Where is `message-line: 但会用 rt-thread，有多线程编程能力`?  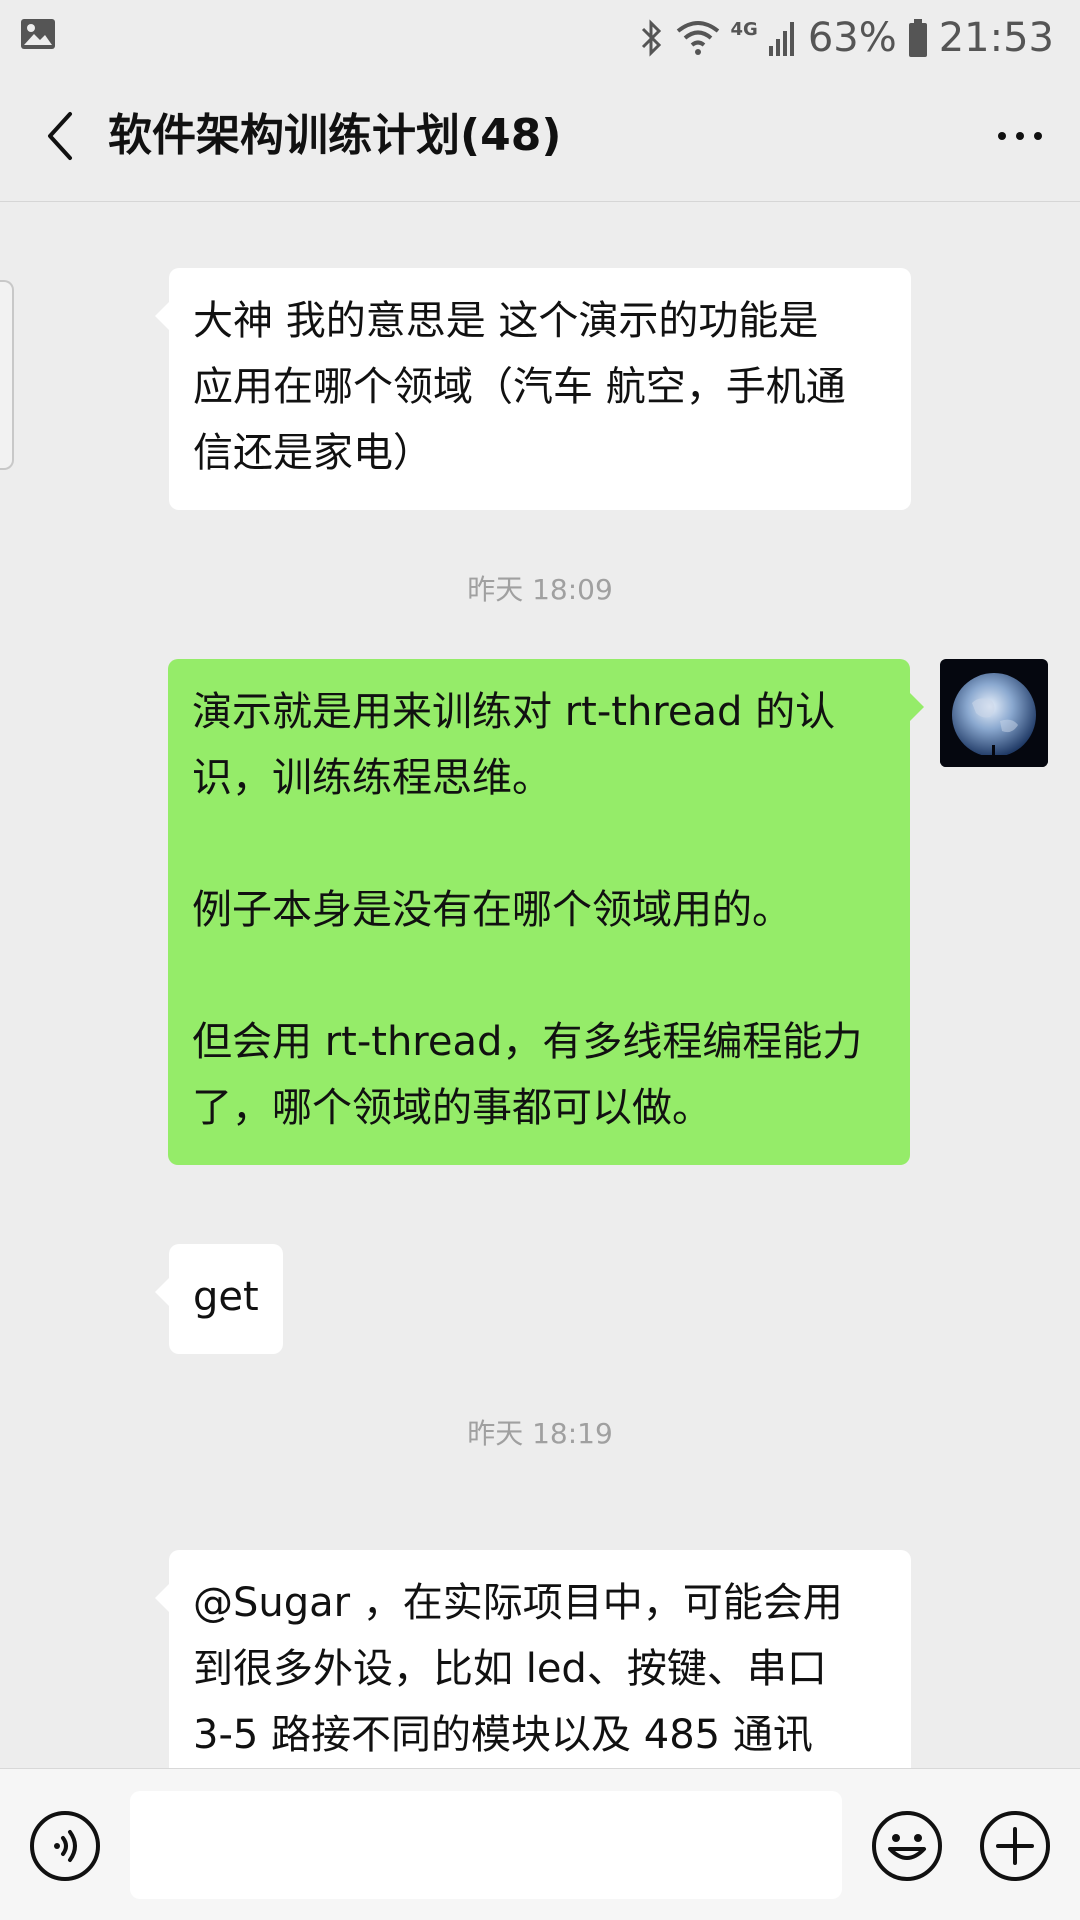
message-line: 但会用 rt-thread，有多线程编程能力 is located at coordinates (527, 1042).